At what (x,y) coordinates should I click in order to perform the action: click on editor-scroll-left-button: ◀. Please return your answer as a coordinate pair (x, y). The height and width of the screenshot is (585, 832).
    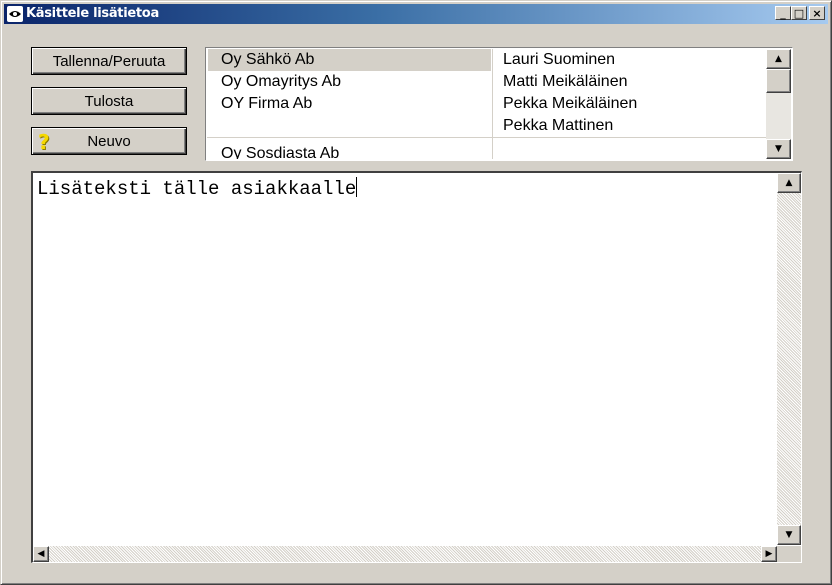
    Looking at the image, I should click on (41, 554).